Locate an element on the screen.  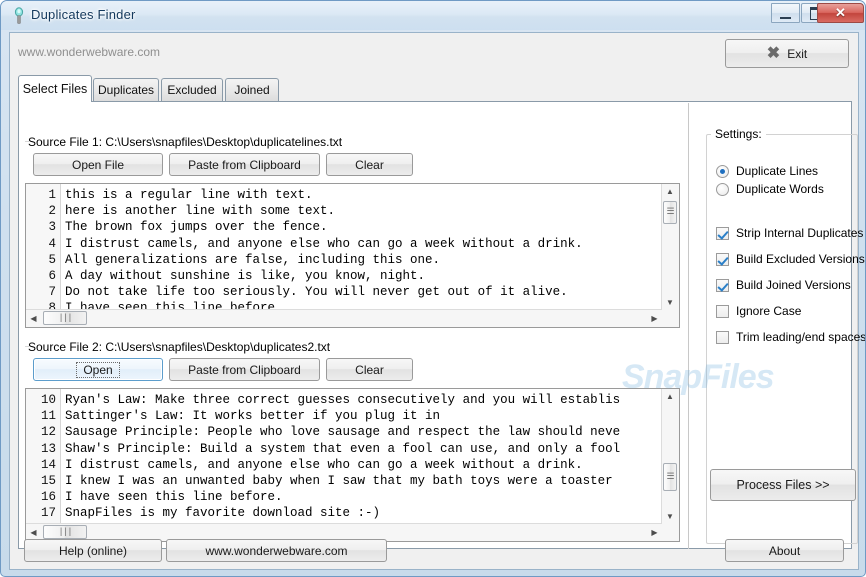
line-number: 6 is located at coordinates (52, 276).